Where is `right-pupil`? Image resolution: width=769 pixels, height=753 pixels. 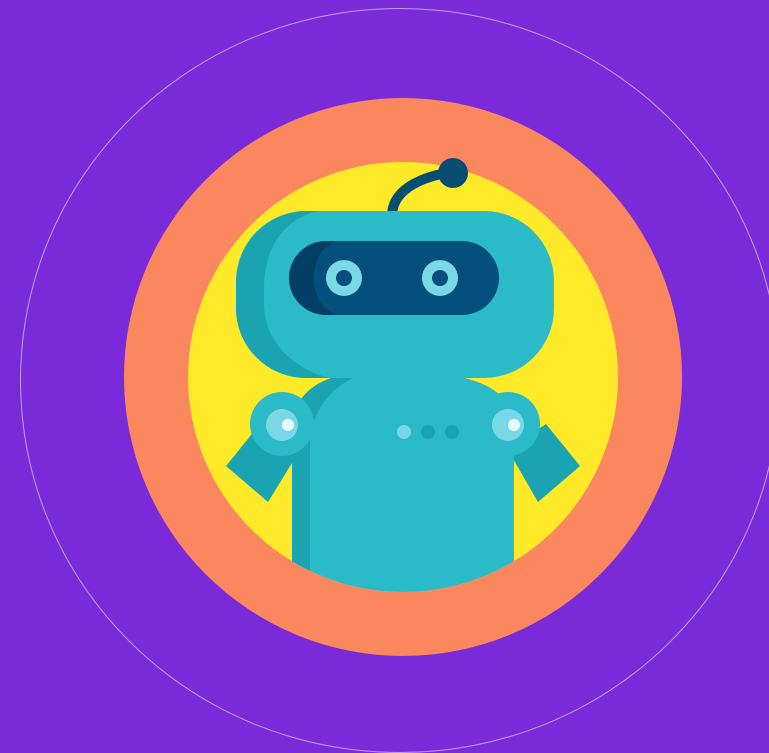 right-pupil is located at coordinates (440, 278).